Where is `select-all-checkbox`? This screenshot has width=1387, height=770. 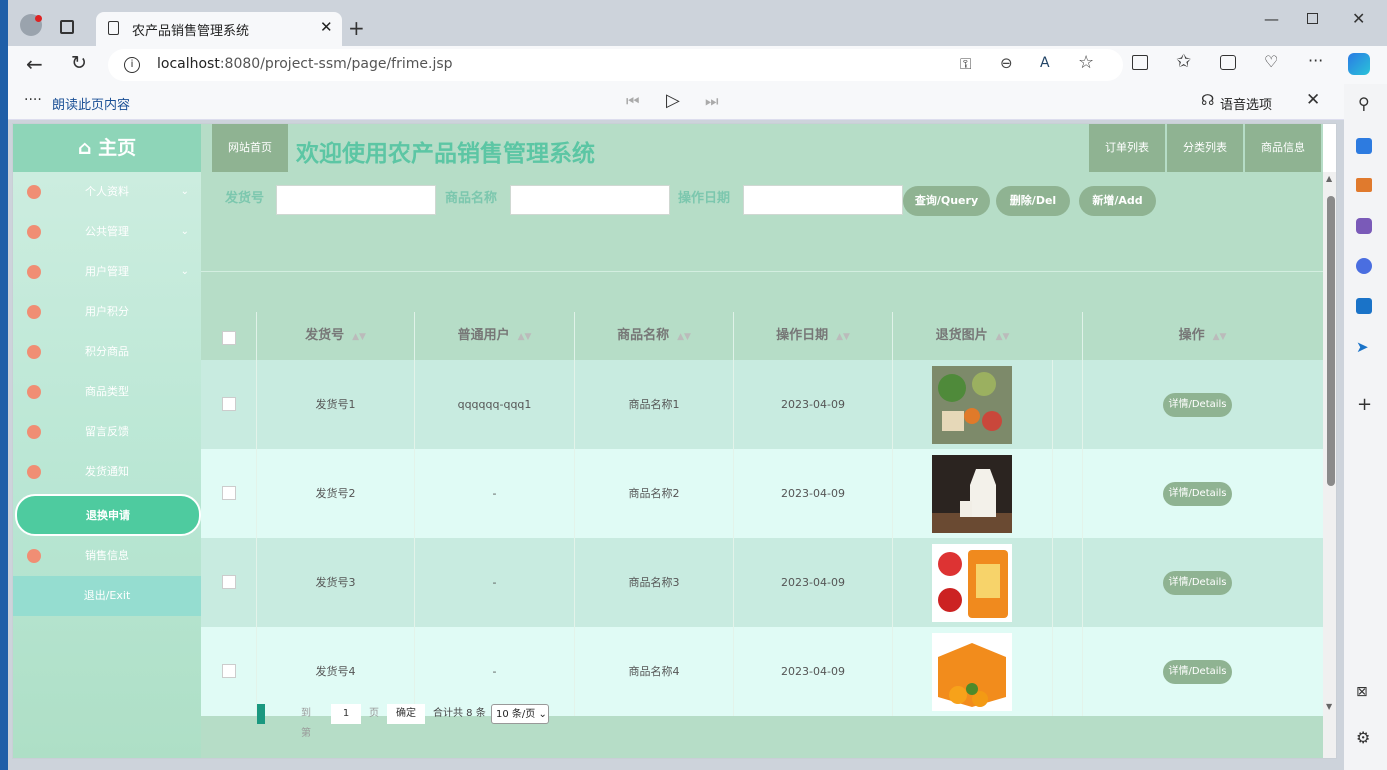
select-all-checkbox is located at coordinates (229, 338).